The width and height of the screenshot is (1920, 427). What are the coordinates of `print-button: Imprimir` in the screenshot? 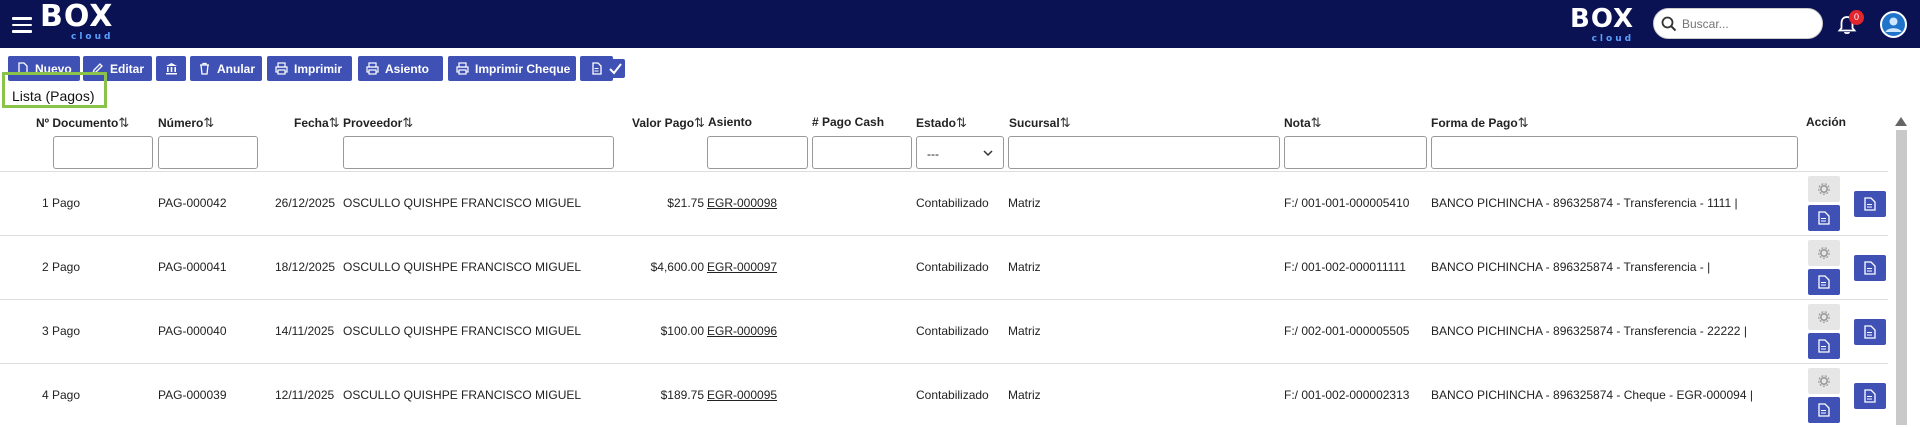 It's located at (309, 68).